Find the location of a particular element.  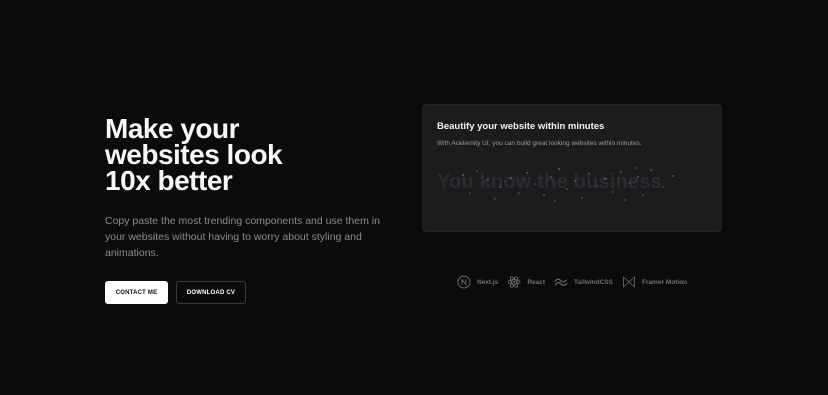

tech-label: Next.js is located at coordinates (488, 282).